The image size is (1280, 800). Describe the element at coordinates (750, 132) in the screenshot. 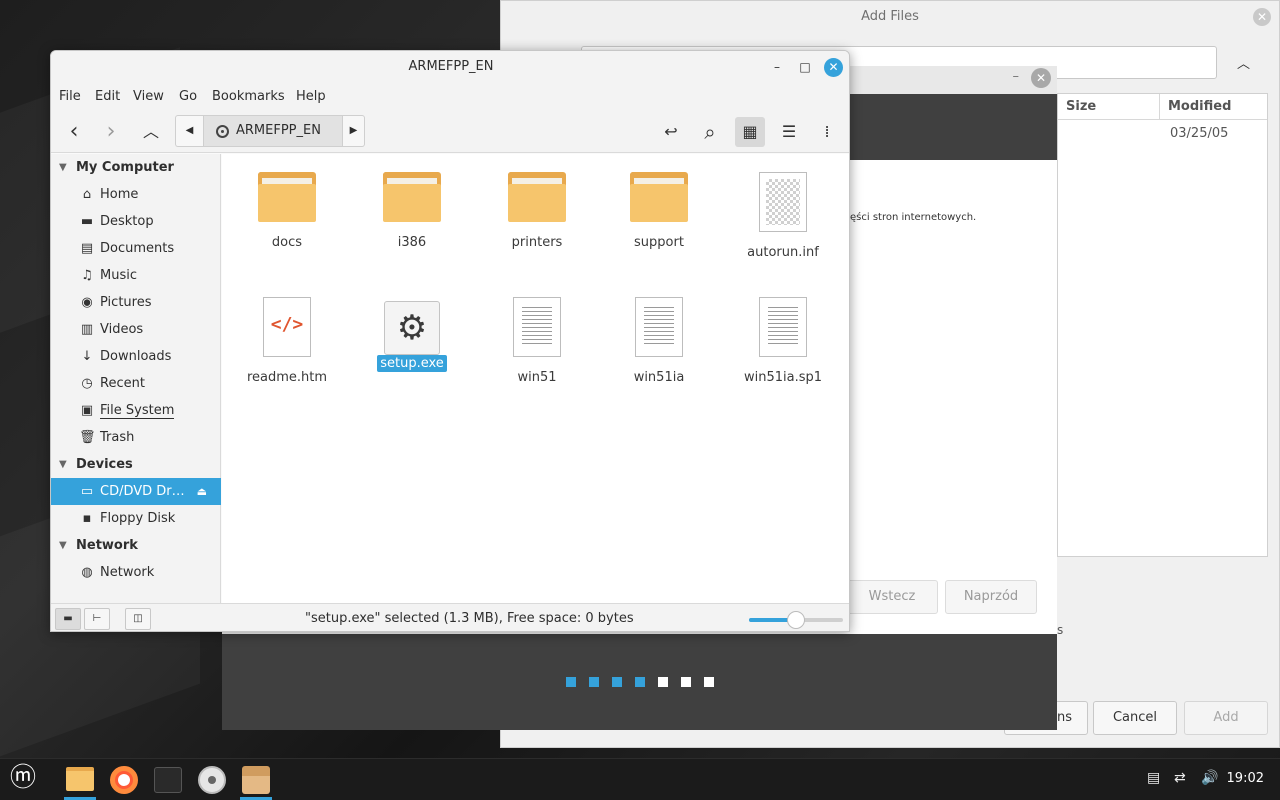

I see `grid-view-icon: ▦` at that location.